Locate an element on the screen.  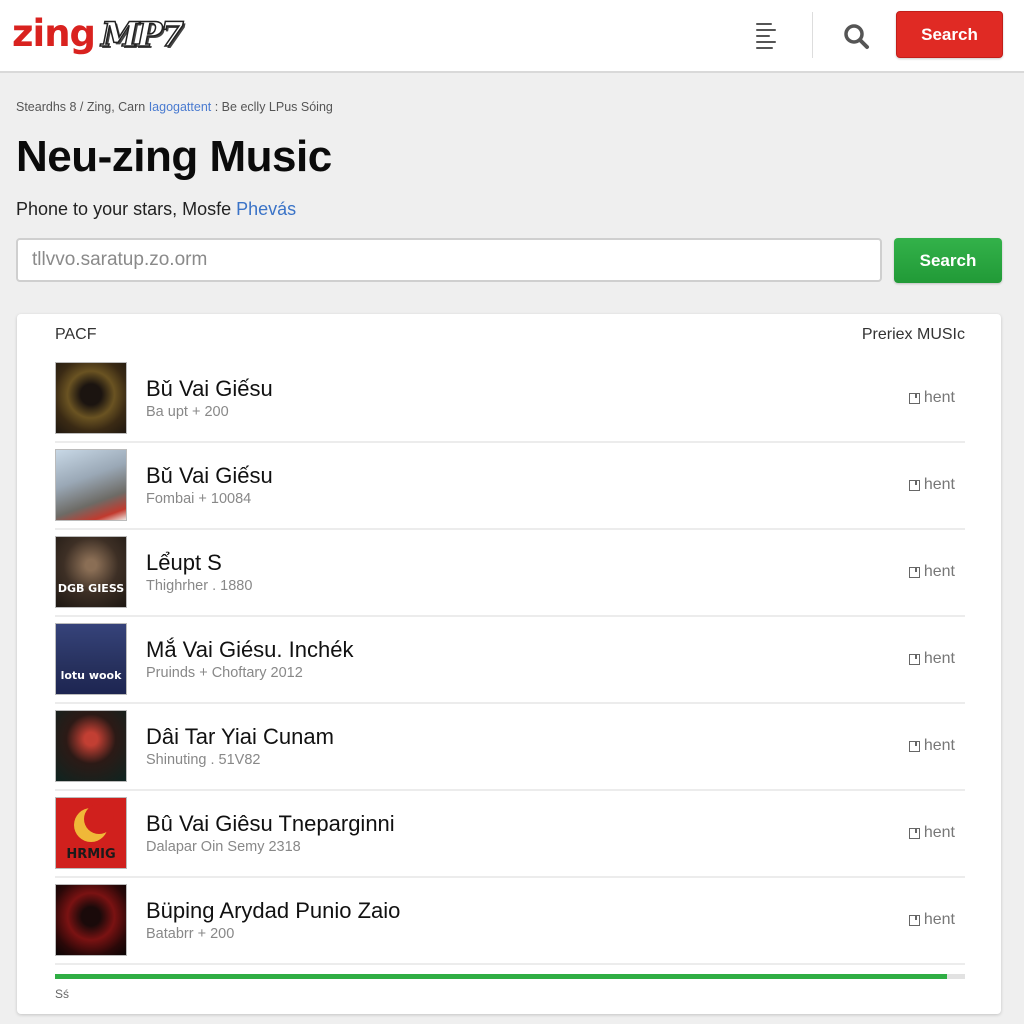
breadcrumb-link: Iagogattent is located at coordinates (180, 107).